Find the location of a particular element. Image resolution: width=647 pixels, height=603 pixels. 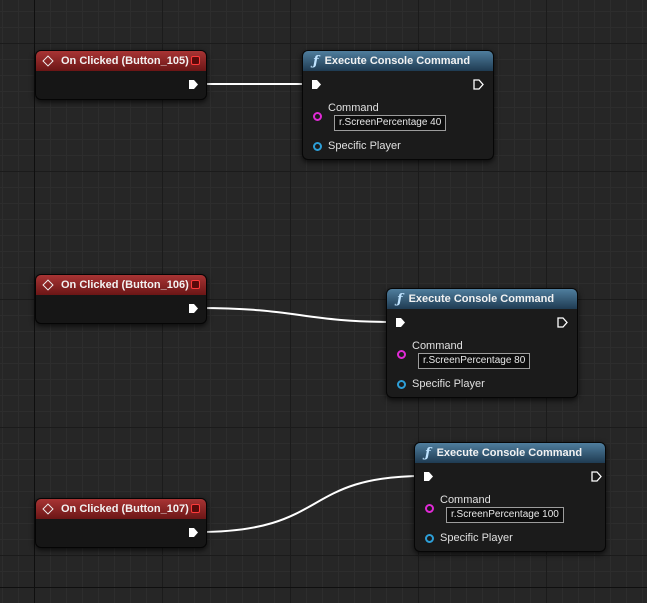

event-node-button-107: On Clicked (Button_107) is located at coordinates (121, 523).